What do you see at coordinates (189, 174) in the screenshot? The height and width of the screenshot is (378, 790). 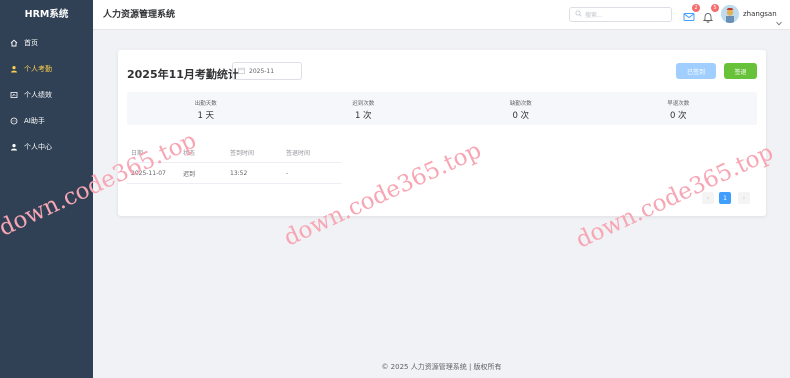 I see `table-cell: 迟到` at bounding box center [189, 174].